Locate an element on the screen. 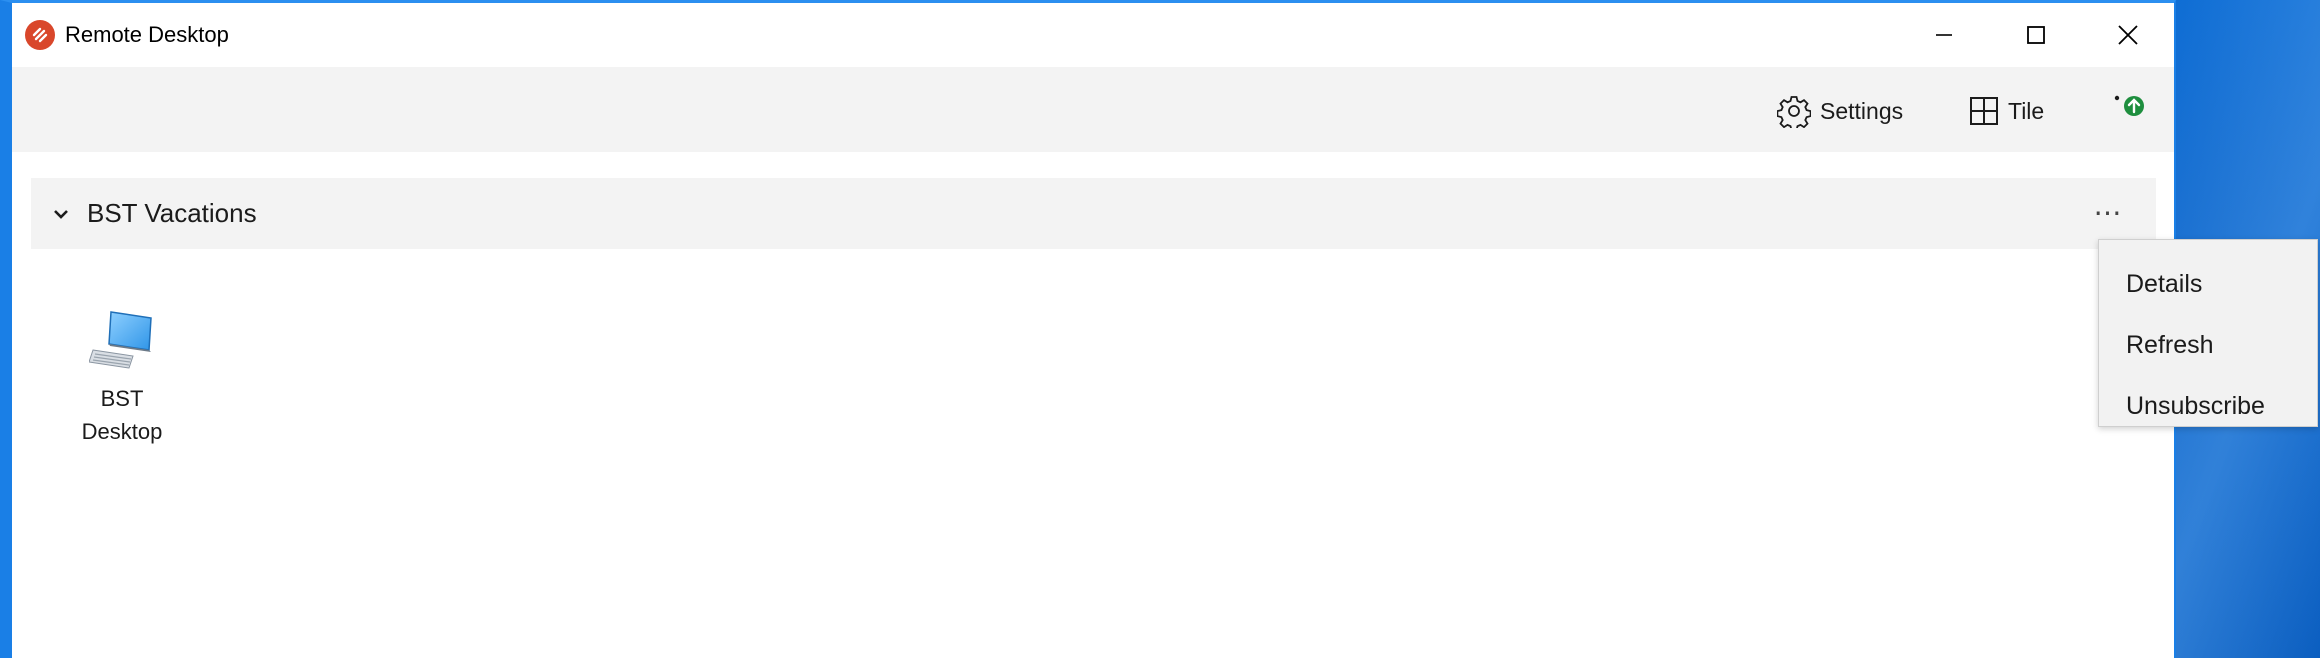 This screenshot has width=2320, height=658. update-available-icon is located at coordinates (2129, 105).